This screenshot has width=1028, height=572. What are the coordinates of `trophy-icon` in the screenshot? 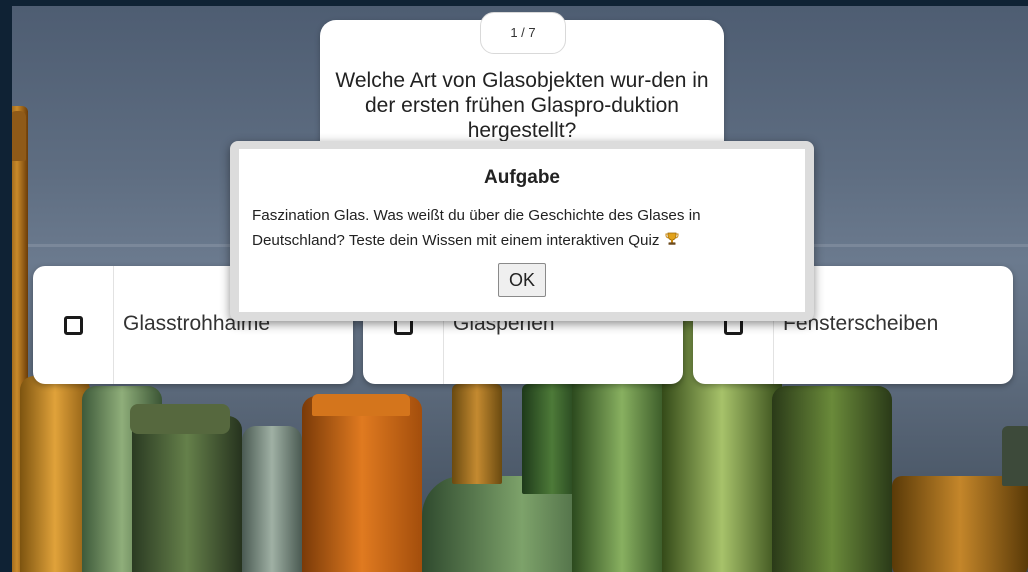 It's located at (672, 238).